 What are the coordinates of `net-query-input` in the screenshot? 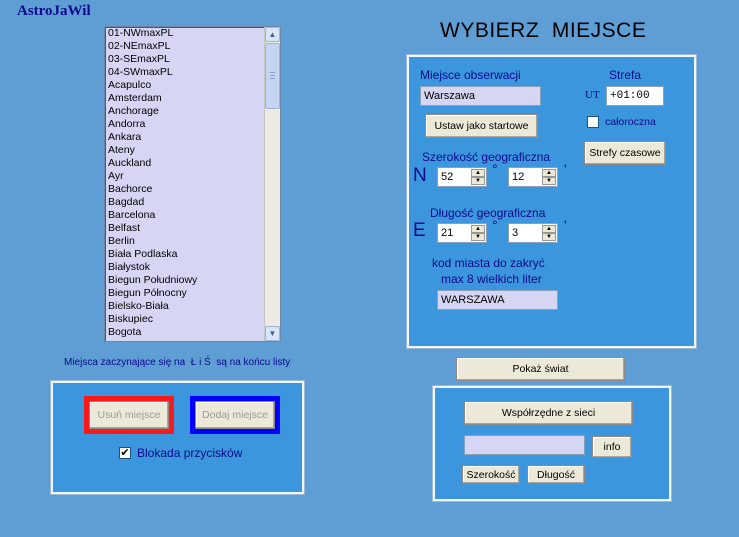 It's located at (524, 445).